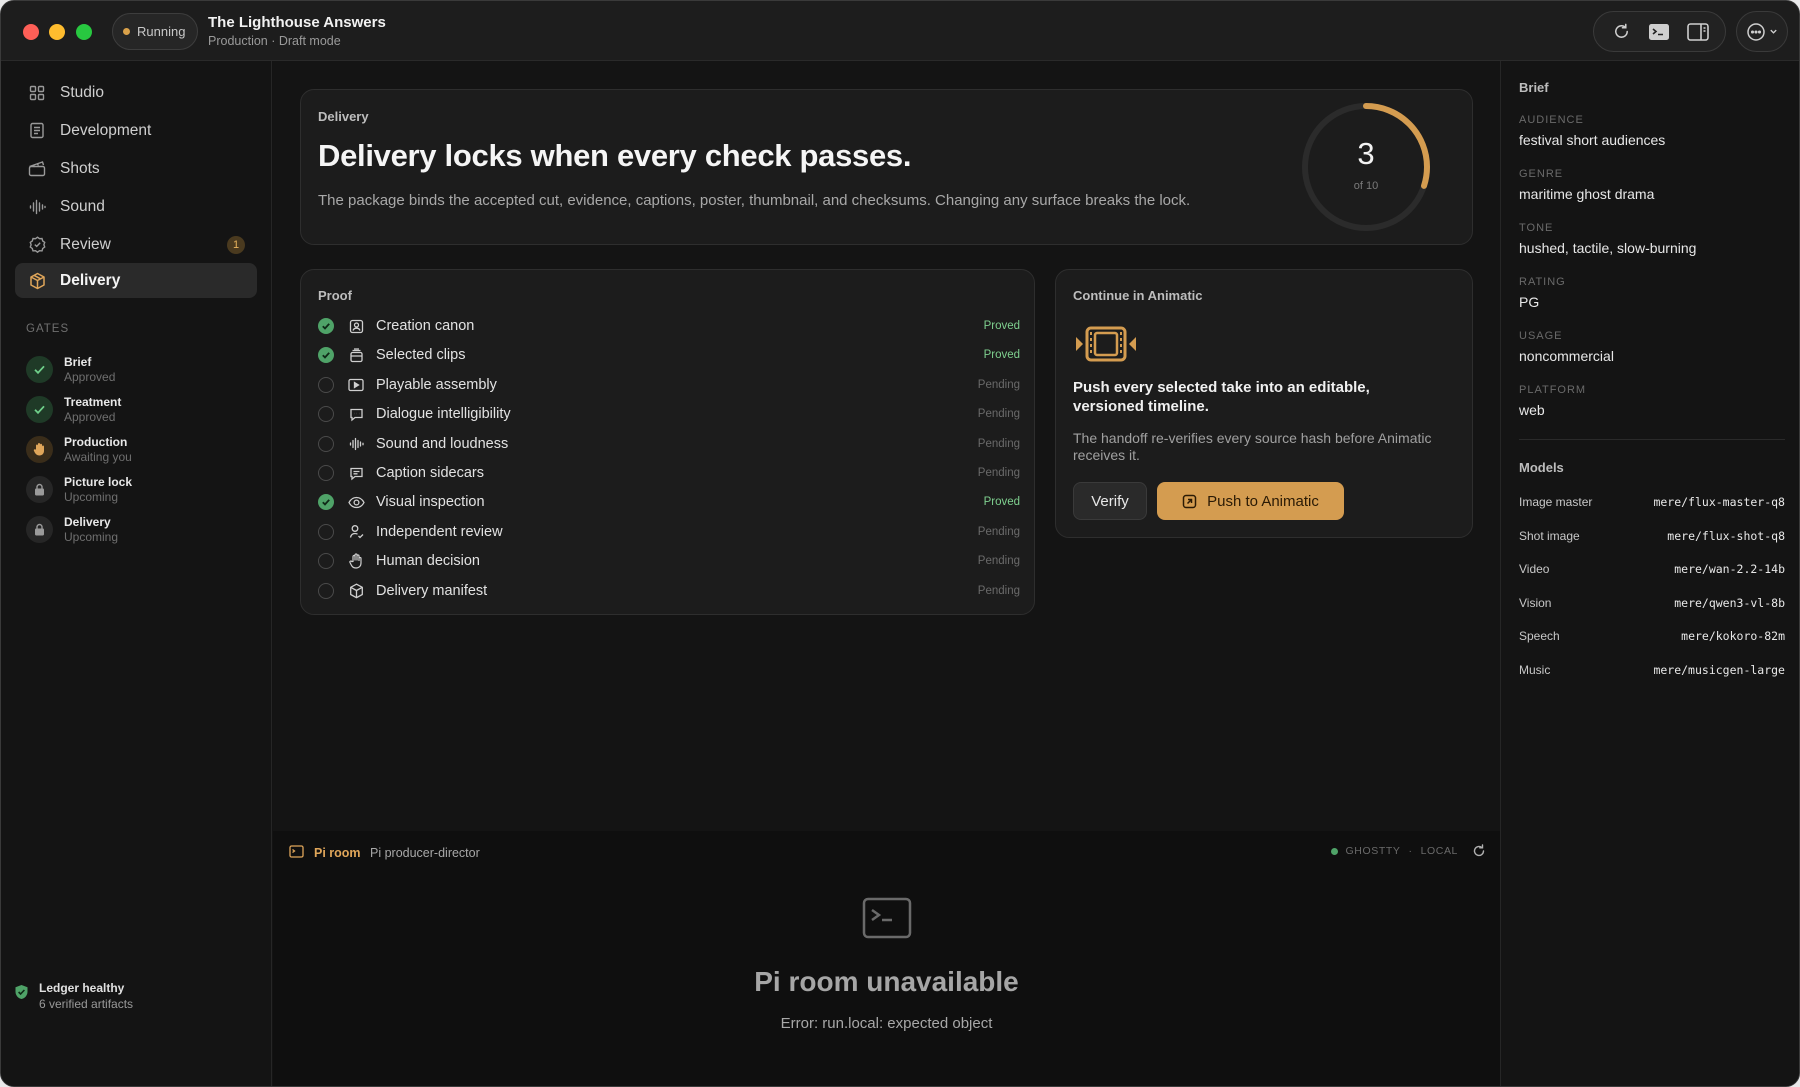  Describe the element at coordinates (1535, 602) in the screenshot. I see `model-role: Vision` at that location.